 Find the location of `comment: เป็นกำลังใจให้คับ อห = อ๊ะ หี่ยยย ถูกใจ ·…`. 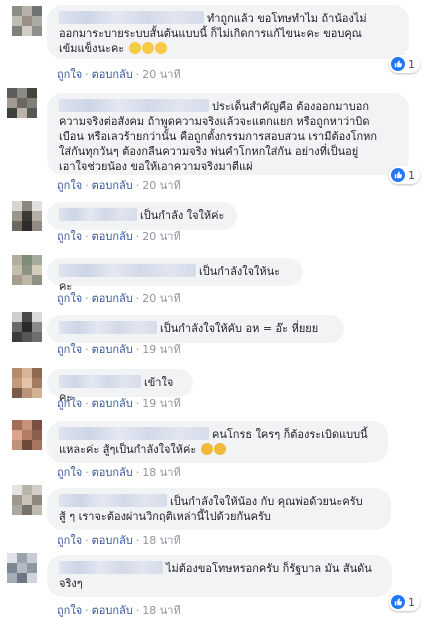

comment: เป็นกำลังใจให้คับ อห = อ๊ะ หี่ยยย ถูกใจ ·… is located at coordinates (220, 336).